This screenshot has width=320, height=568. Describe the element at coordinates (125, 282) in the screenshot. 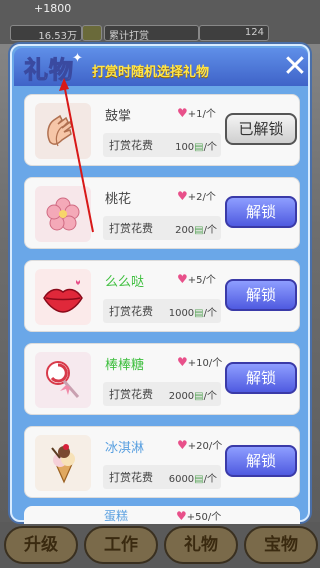

I see `gift-name: 么么哒` at that location.